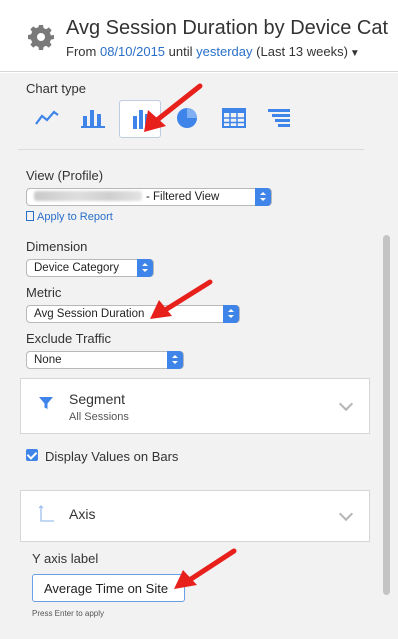 The height and width of the screenshot is (639, 398). What do you see at coordinates (191, 149) in the screenshot?
I see `divider` at bounding box center [191, 149].